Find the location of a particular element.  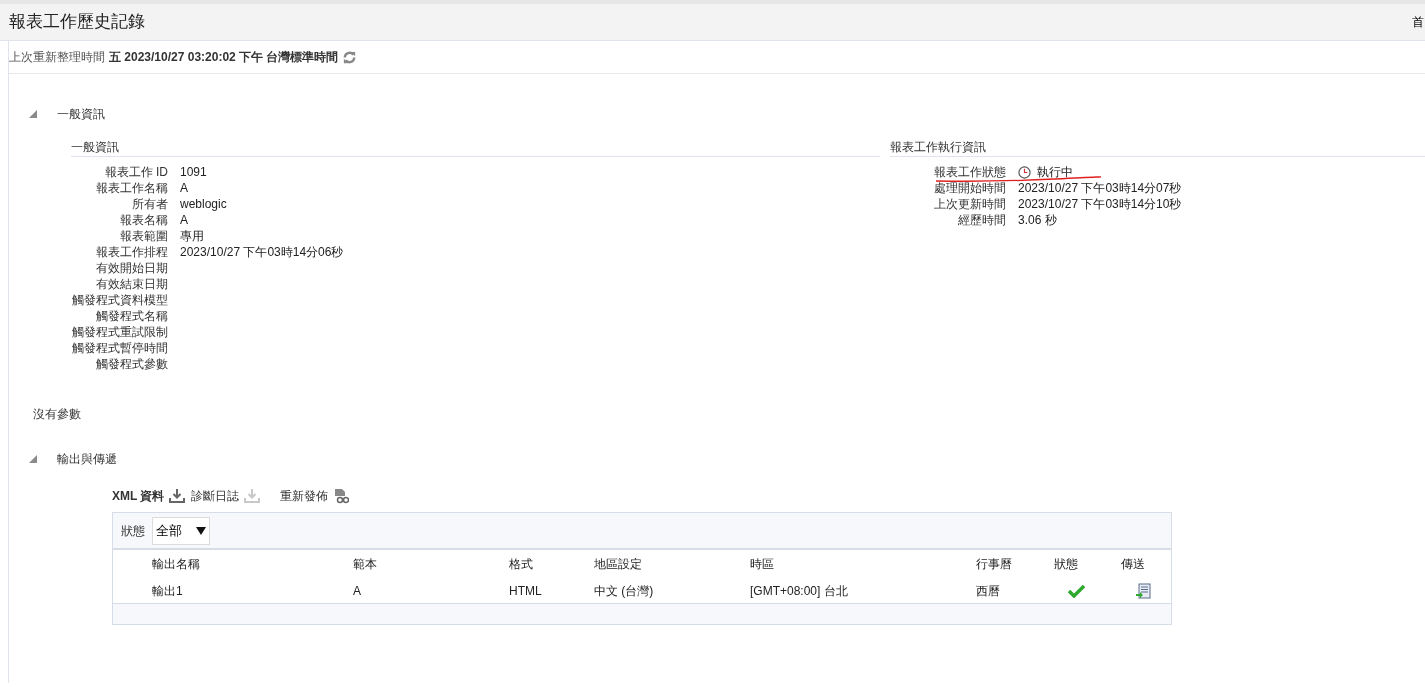

field-value: 專用 is located at coordinates (192, 236).